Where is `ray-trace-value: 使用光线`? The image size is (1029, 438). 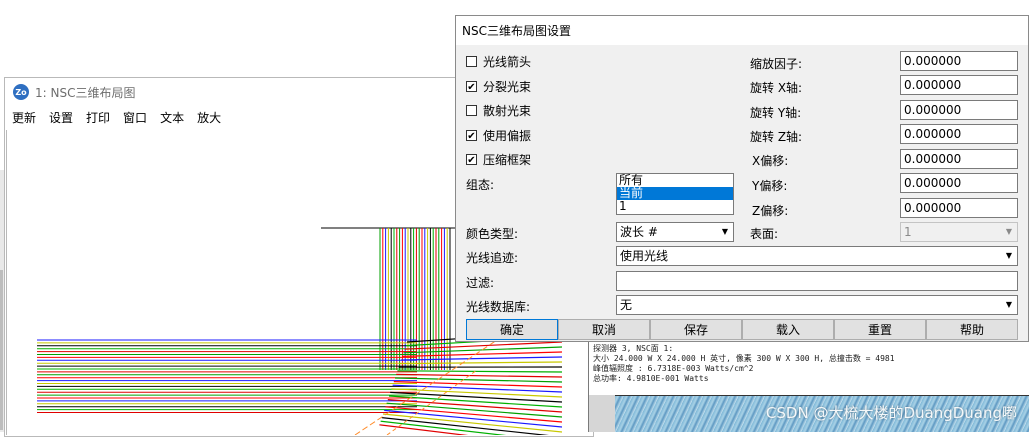 ray-trace-value: 使用光线 is located at coordinates (644, 256).